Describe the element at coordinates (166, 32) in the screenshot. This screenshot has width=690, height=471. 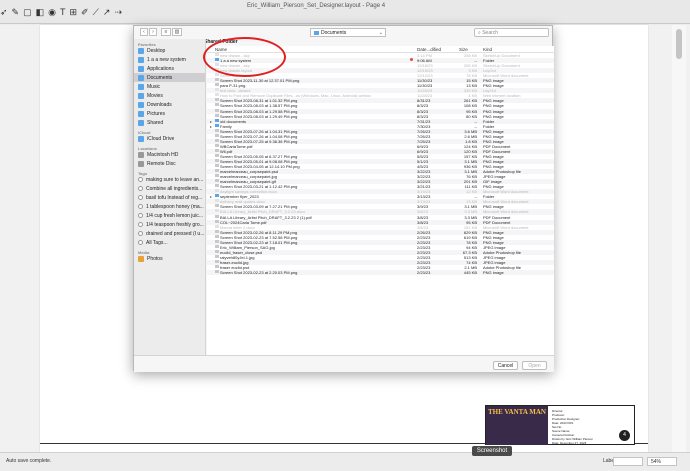
I see `list-view-button: ≡` at that location.